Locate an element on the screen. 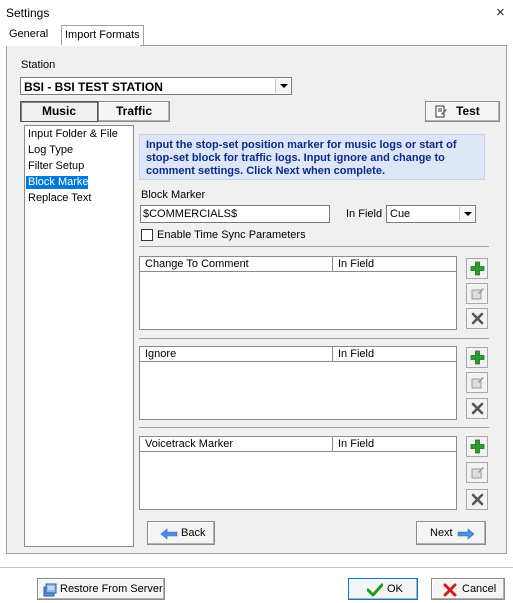 The width and height of the screenshot is (513, 603). section-item-replace-text: Replace Text is located at coordinates (58, 198).